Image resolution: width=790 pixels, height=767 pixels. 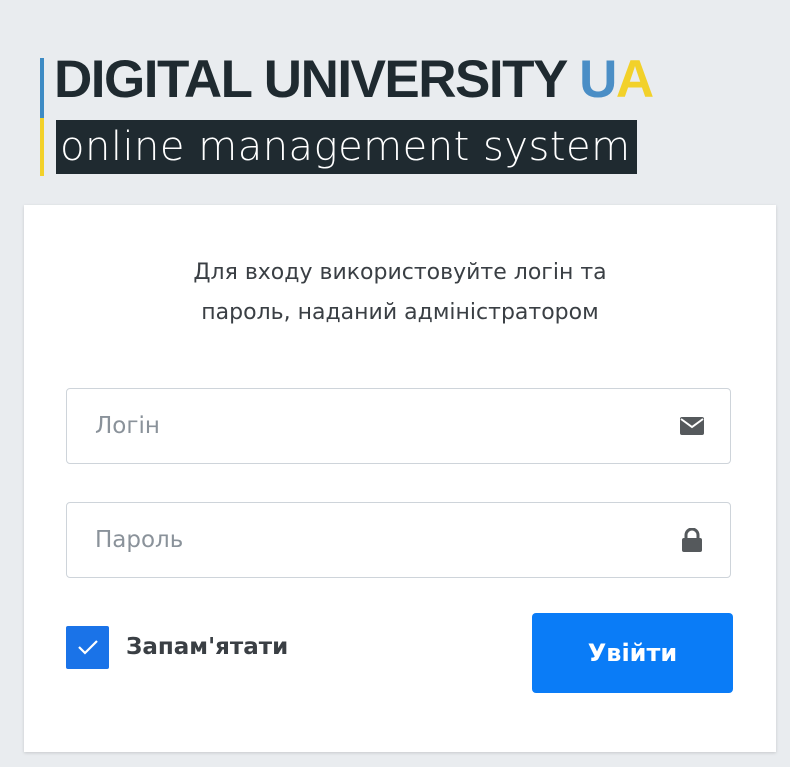 I want to click on password-field, so click(x=398, y=540).